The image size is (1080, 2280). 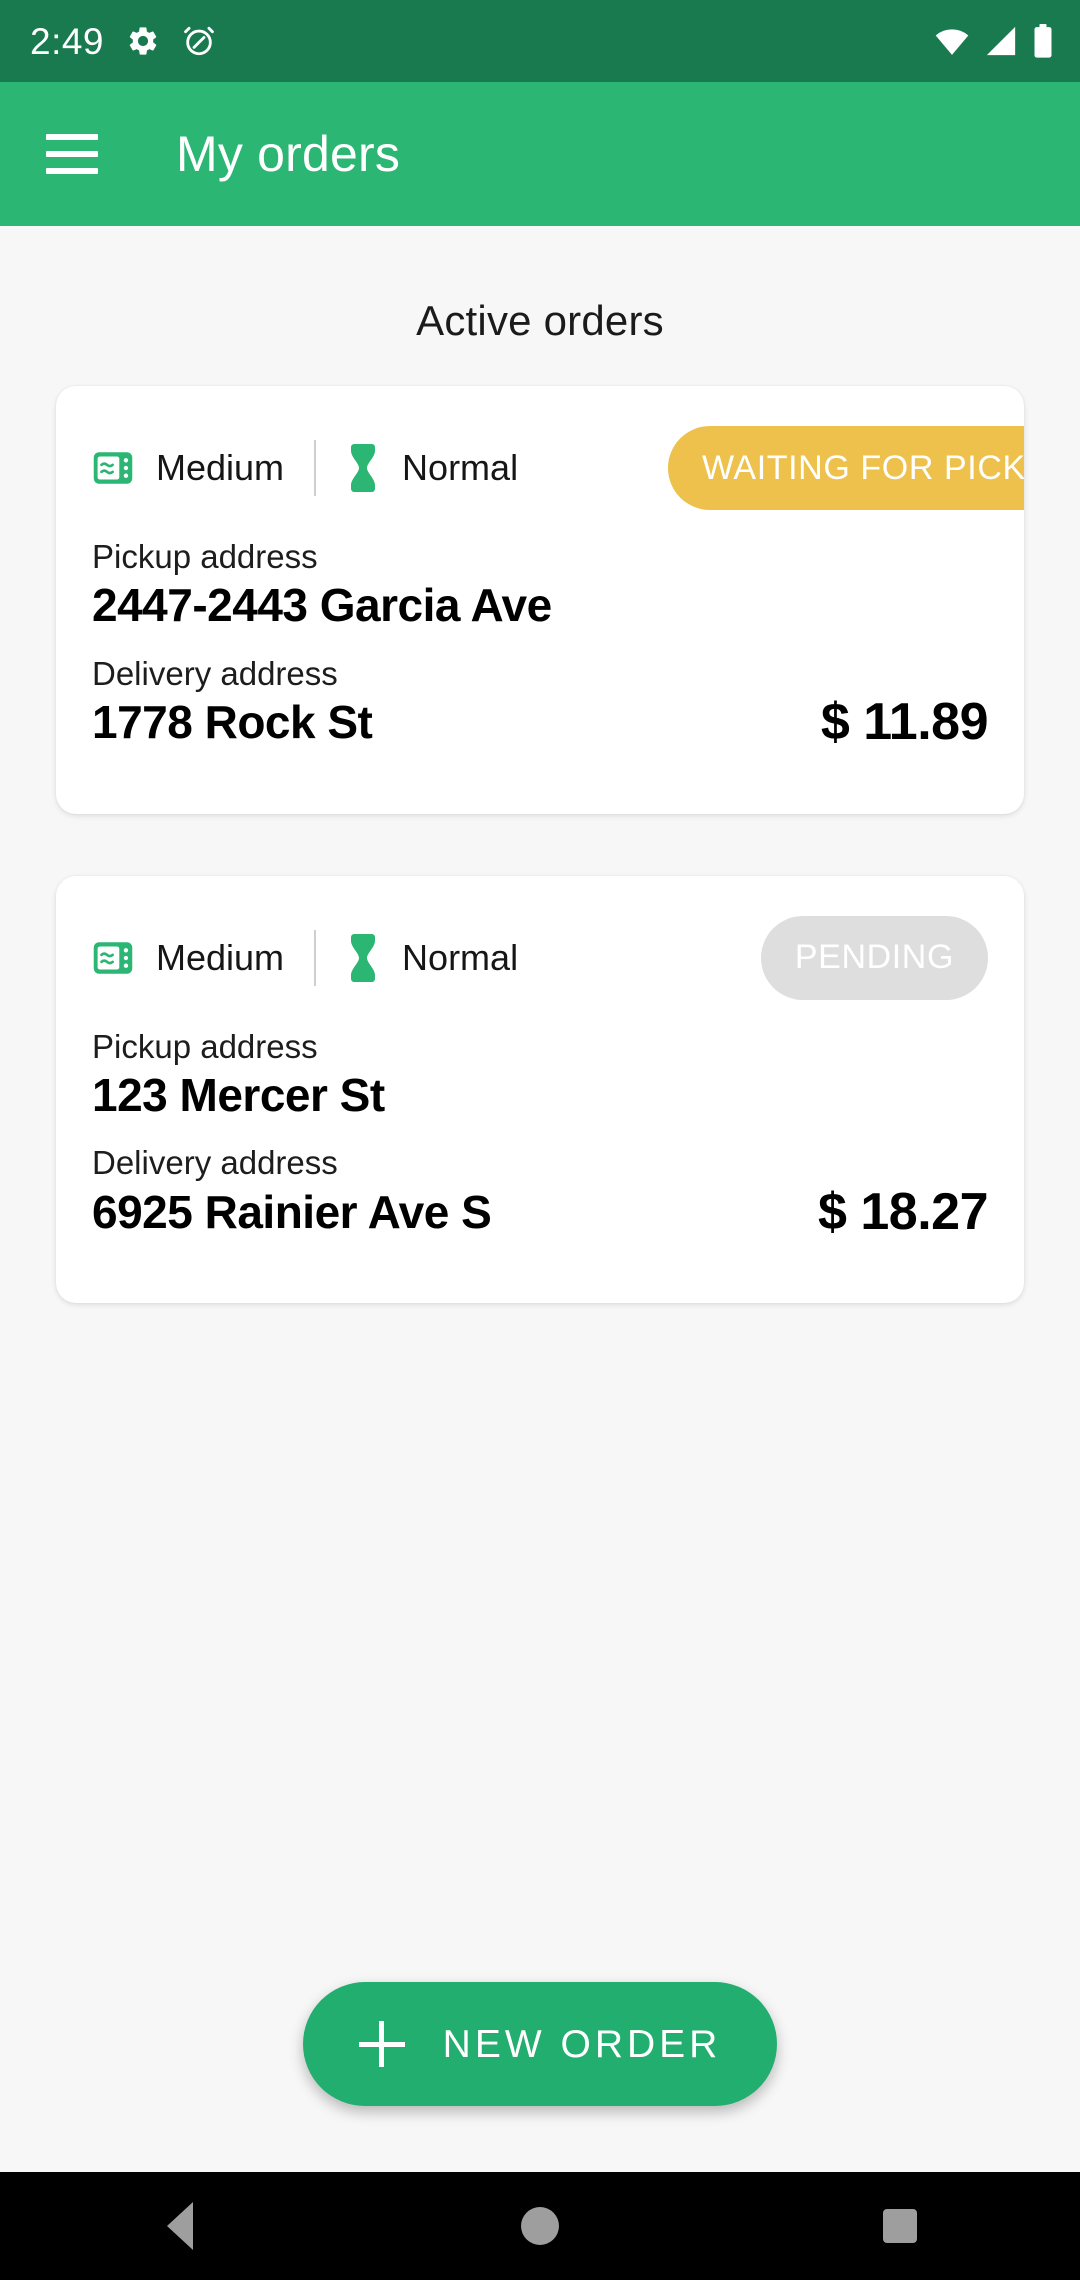 I want to click on delivery-address-value: 6925 Rainier Ave S, so click(x=292, y=1211).